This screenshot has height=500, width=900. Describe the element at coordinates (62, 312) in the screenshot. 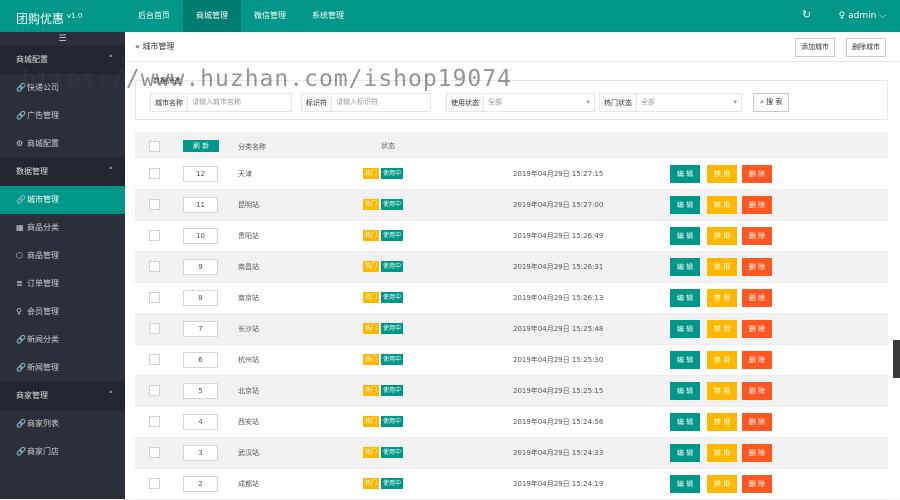

I see `sidebar-item-members: ♀ 会员管理` at that location.